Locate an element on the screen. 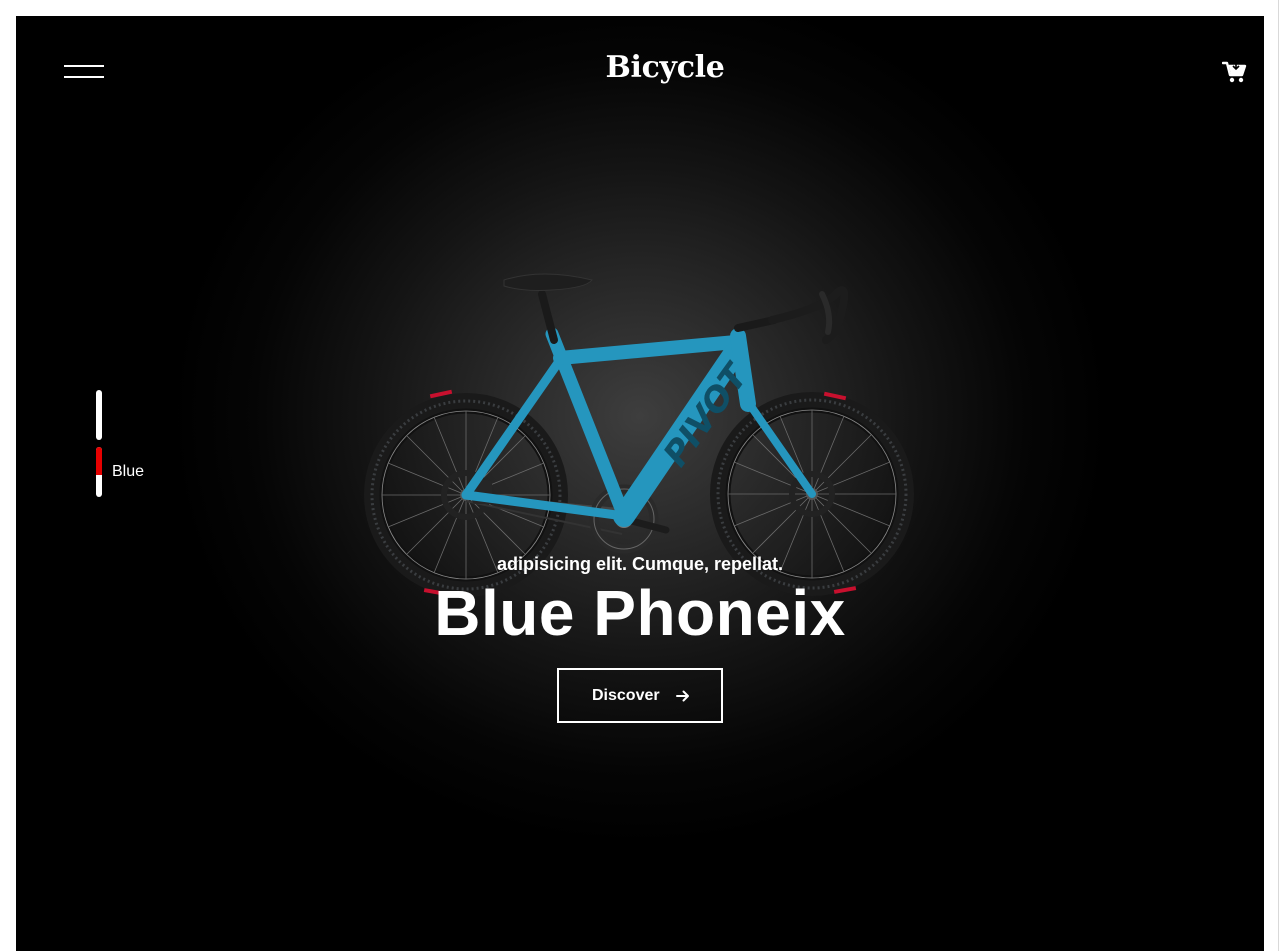 The height and width of the screenshot is (951, 1280). cart-icon is located at coordinates (1234, 72).